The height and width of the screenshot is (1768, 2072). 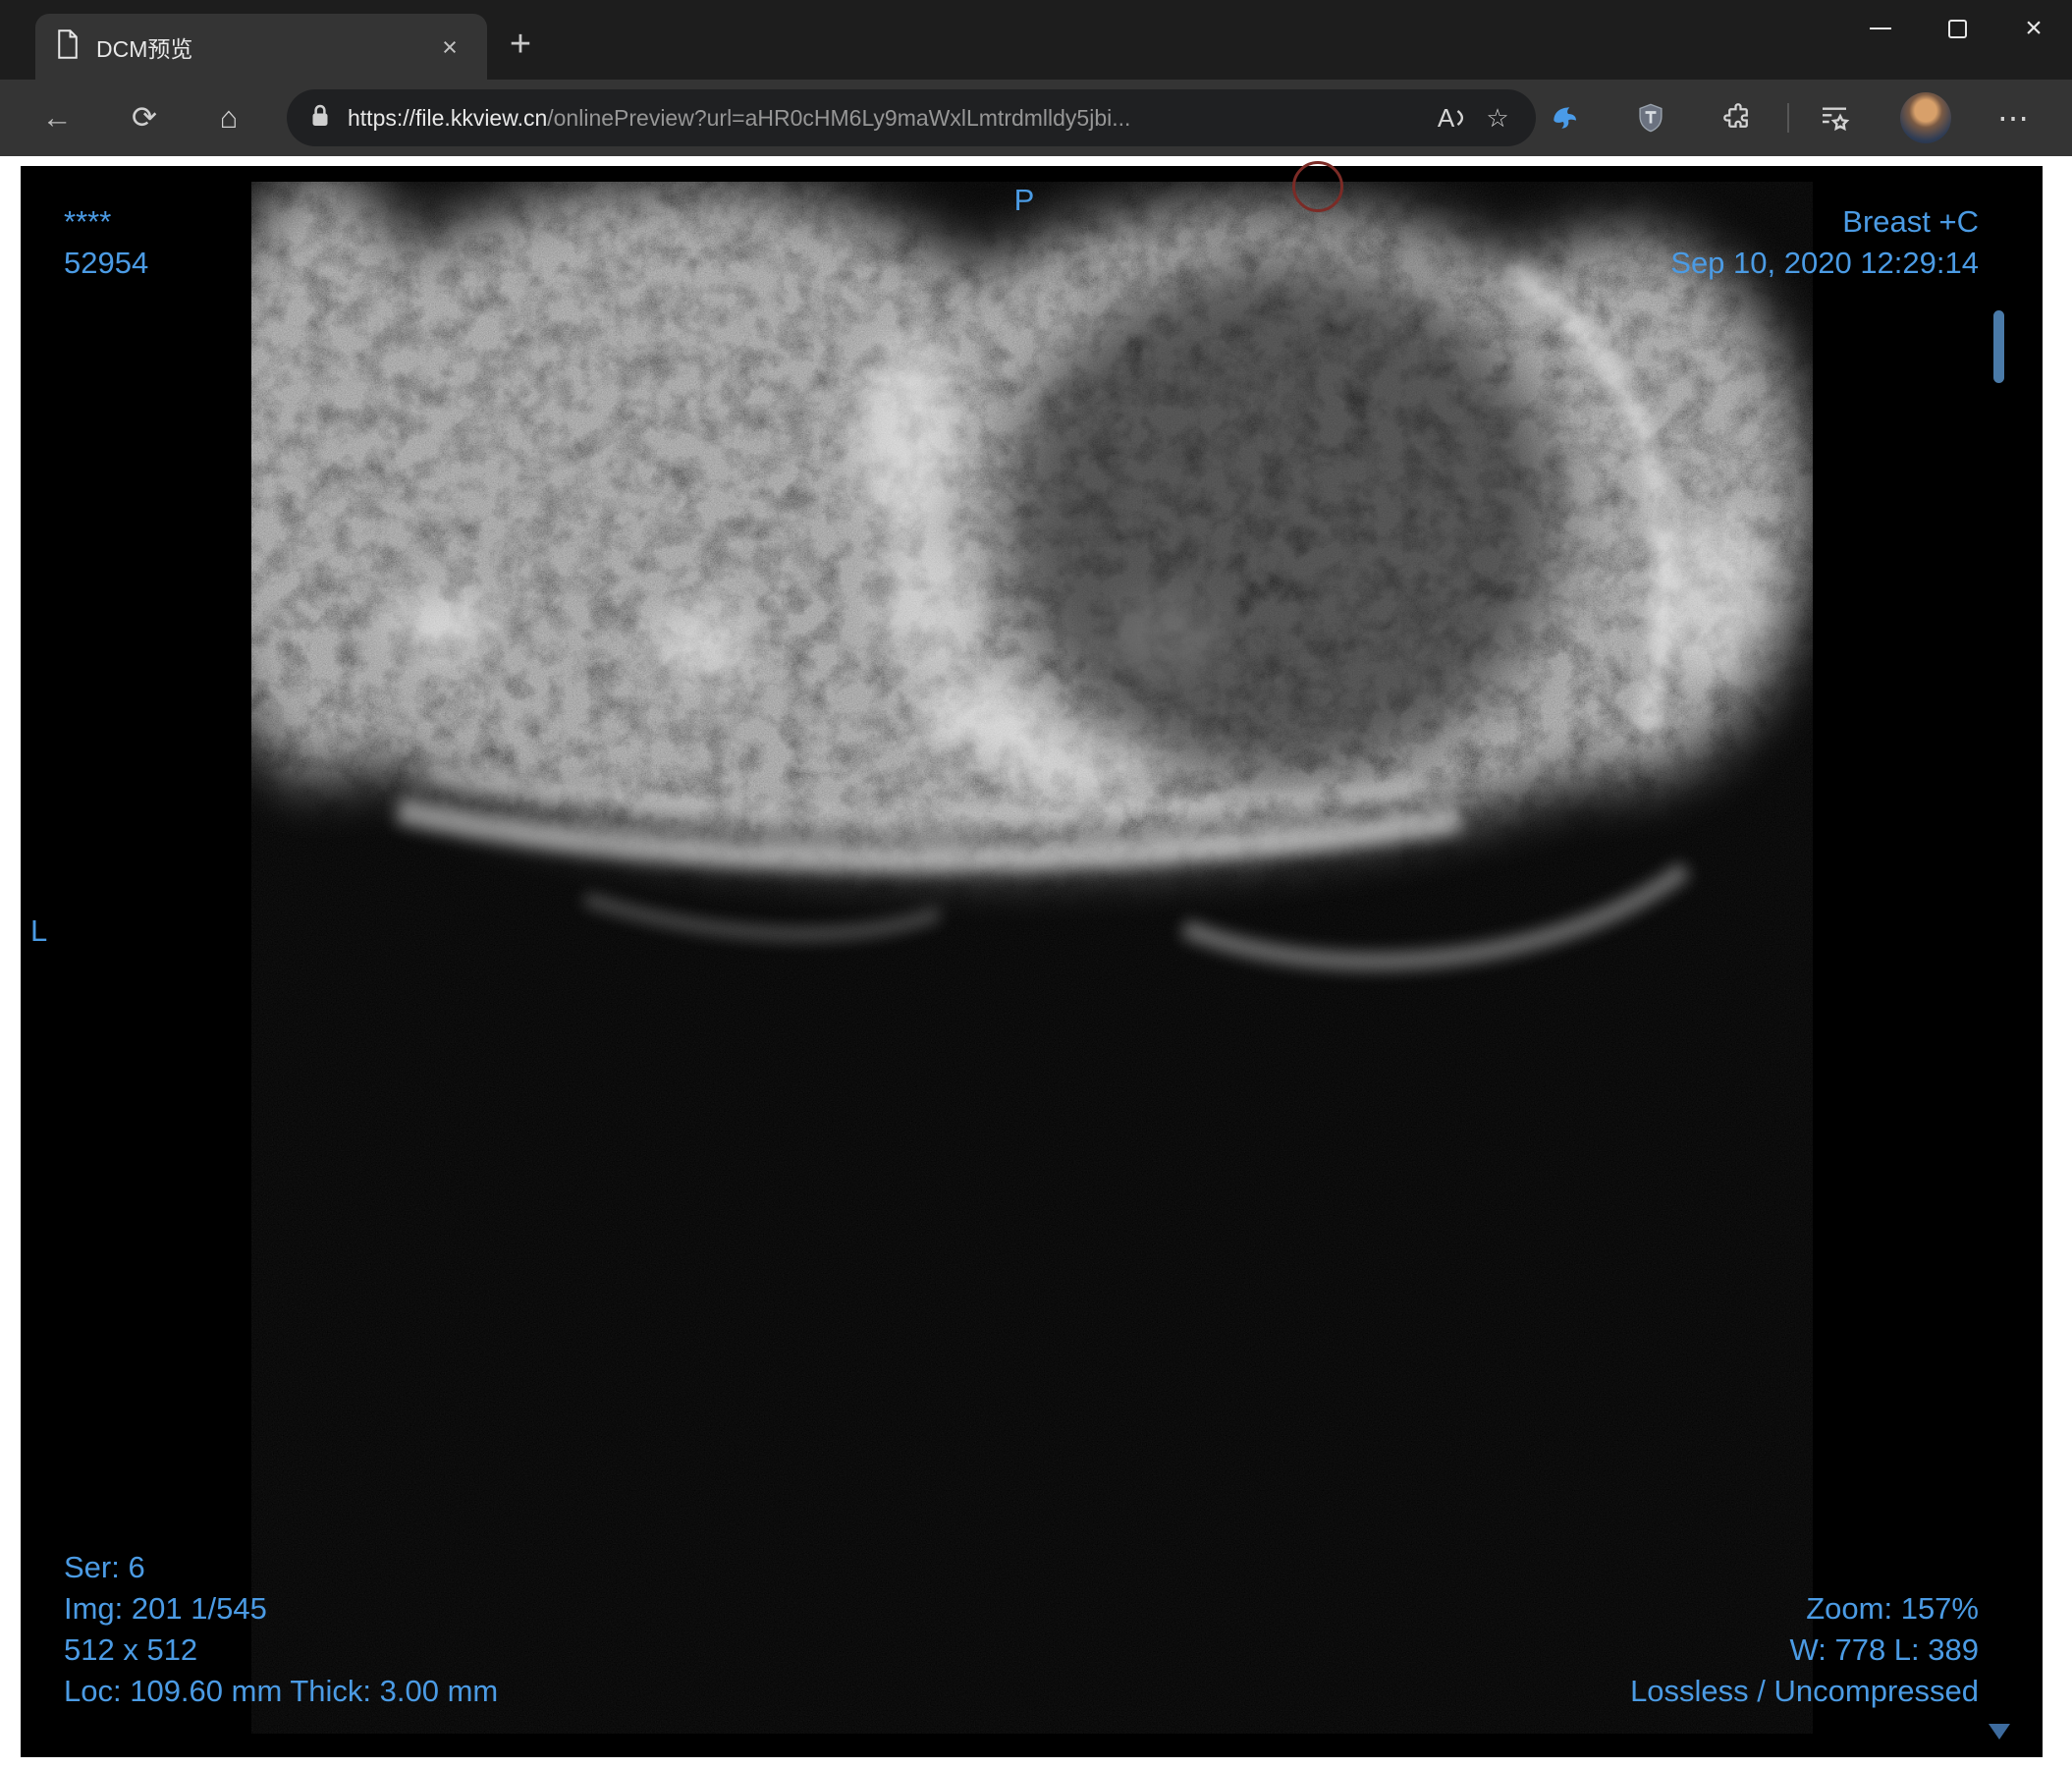 I want to click on maximize-icon, so click(x=1957, y=28).